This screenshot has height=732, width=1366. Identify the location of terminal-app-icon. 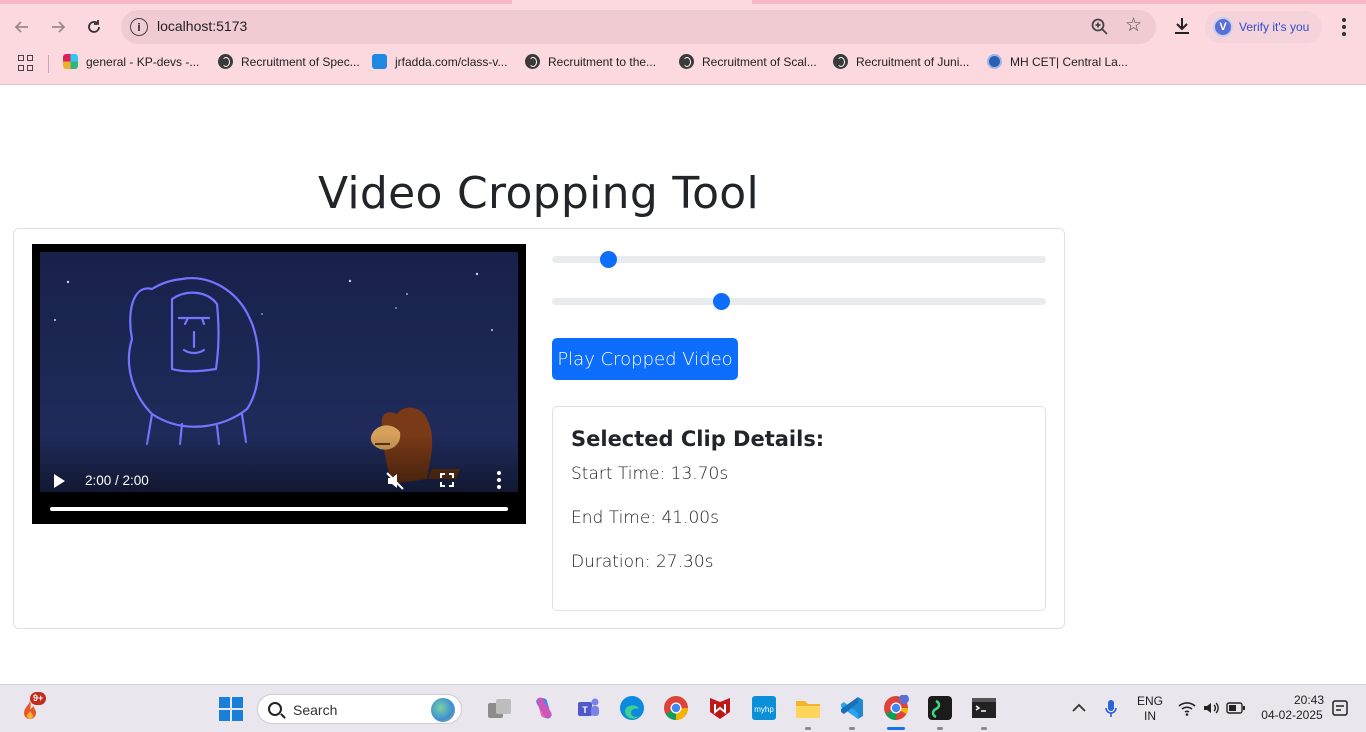
(940, 708).